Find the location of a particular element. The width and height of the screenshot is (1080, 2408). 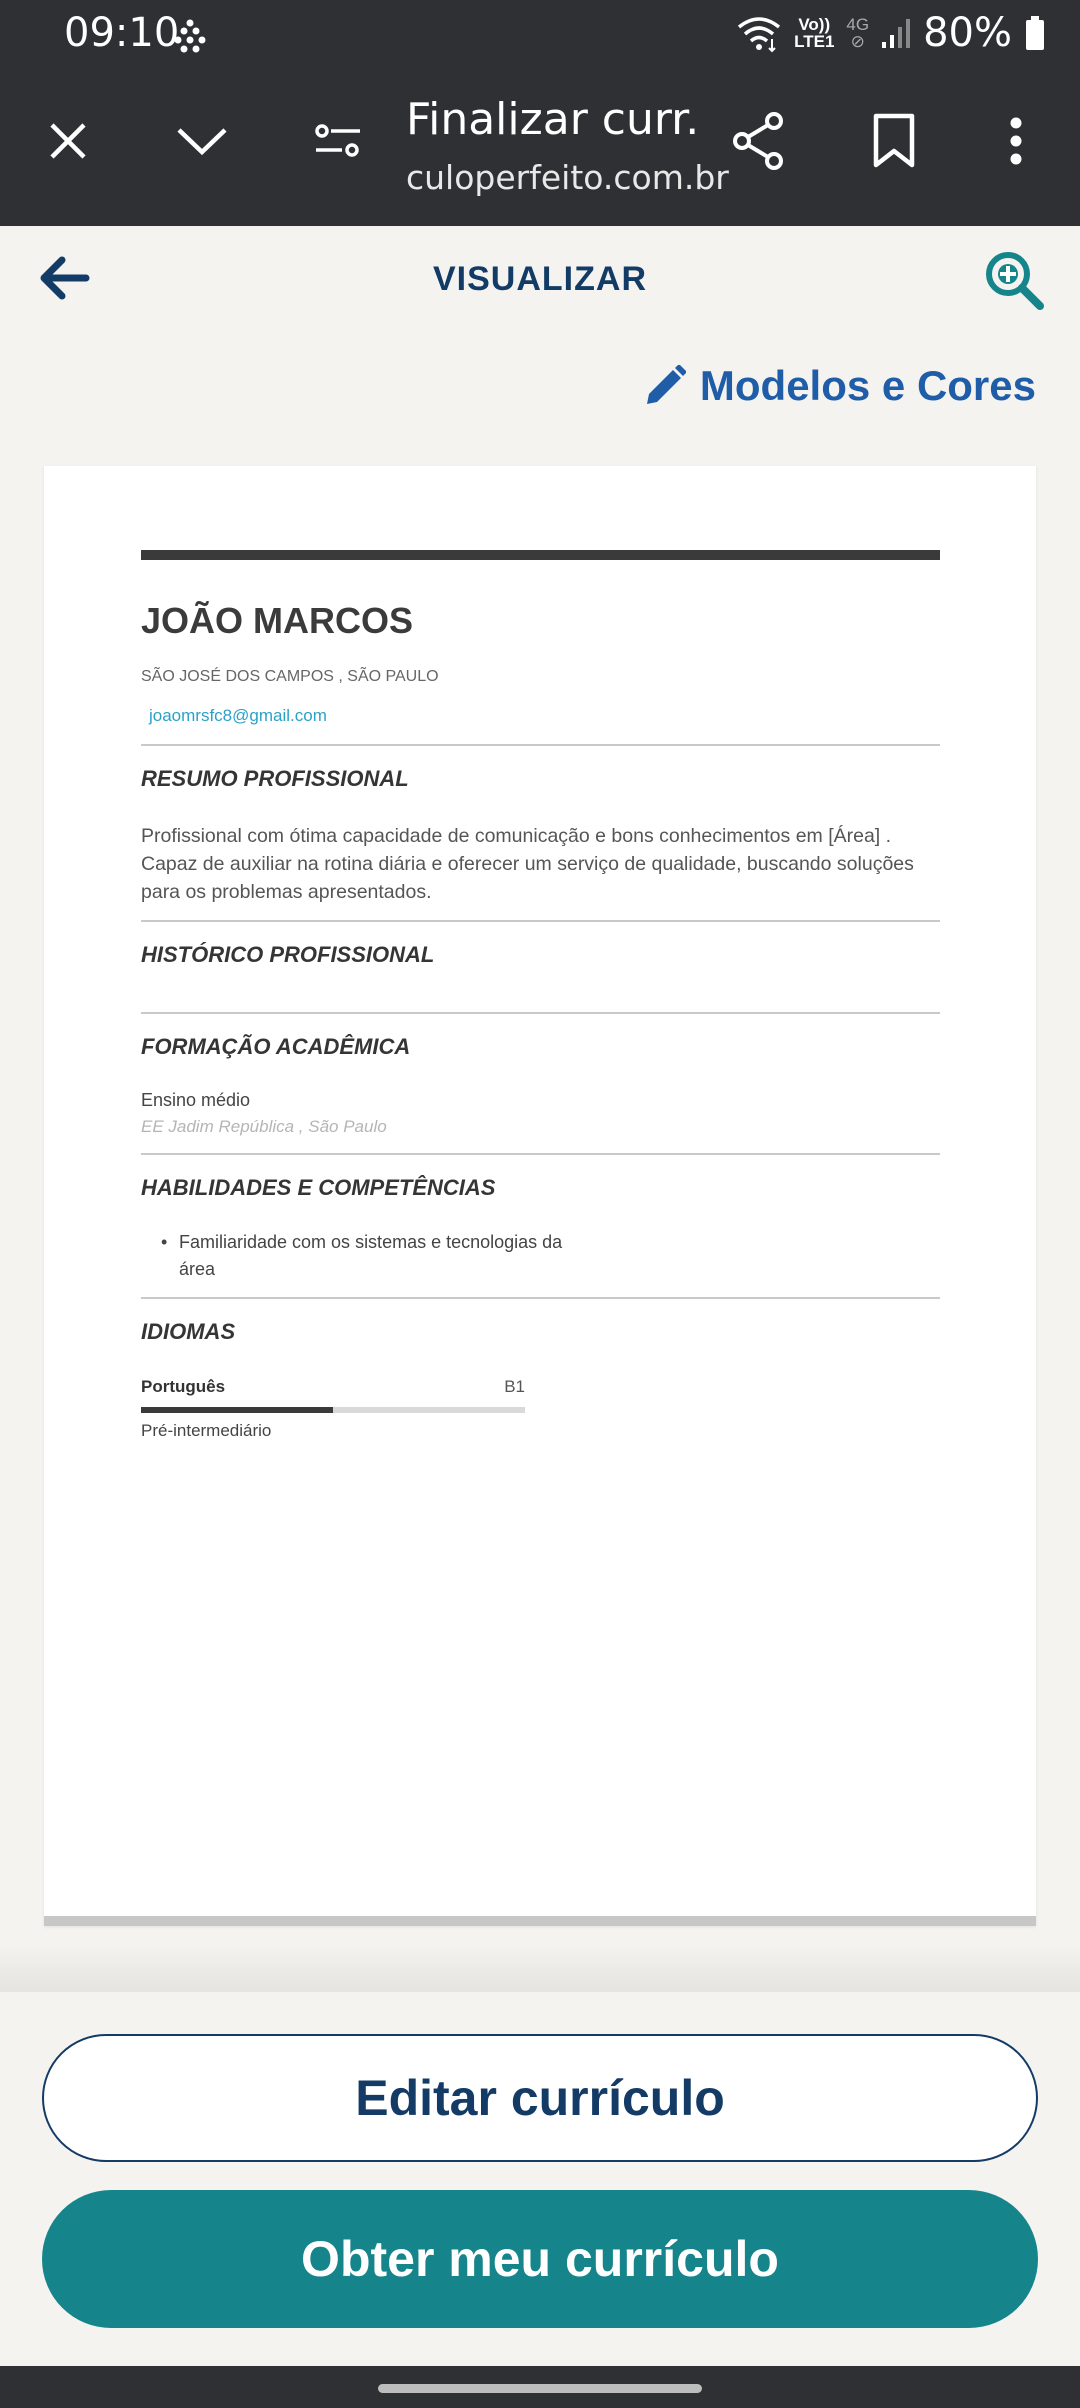

page-title: VISUALIZAR is located at coordinates (540, 279).